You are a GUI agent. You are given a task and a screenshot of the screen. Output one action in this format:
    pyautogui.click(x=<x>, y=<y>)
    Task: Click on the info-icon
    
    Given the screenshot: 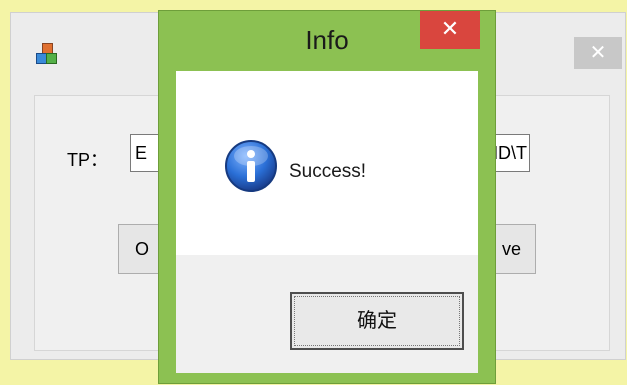 What is the action you would take?
    pyautogui.click(x=251, y=166)
    